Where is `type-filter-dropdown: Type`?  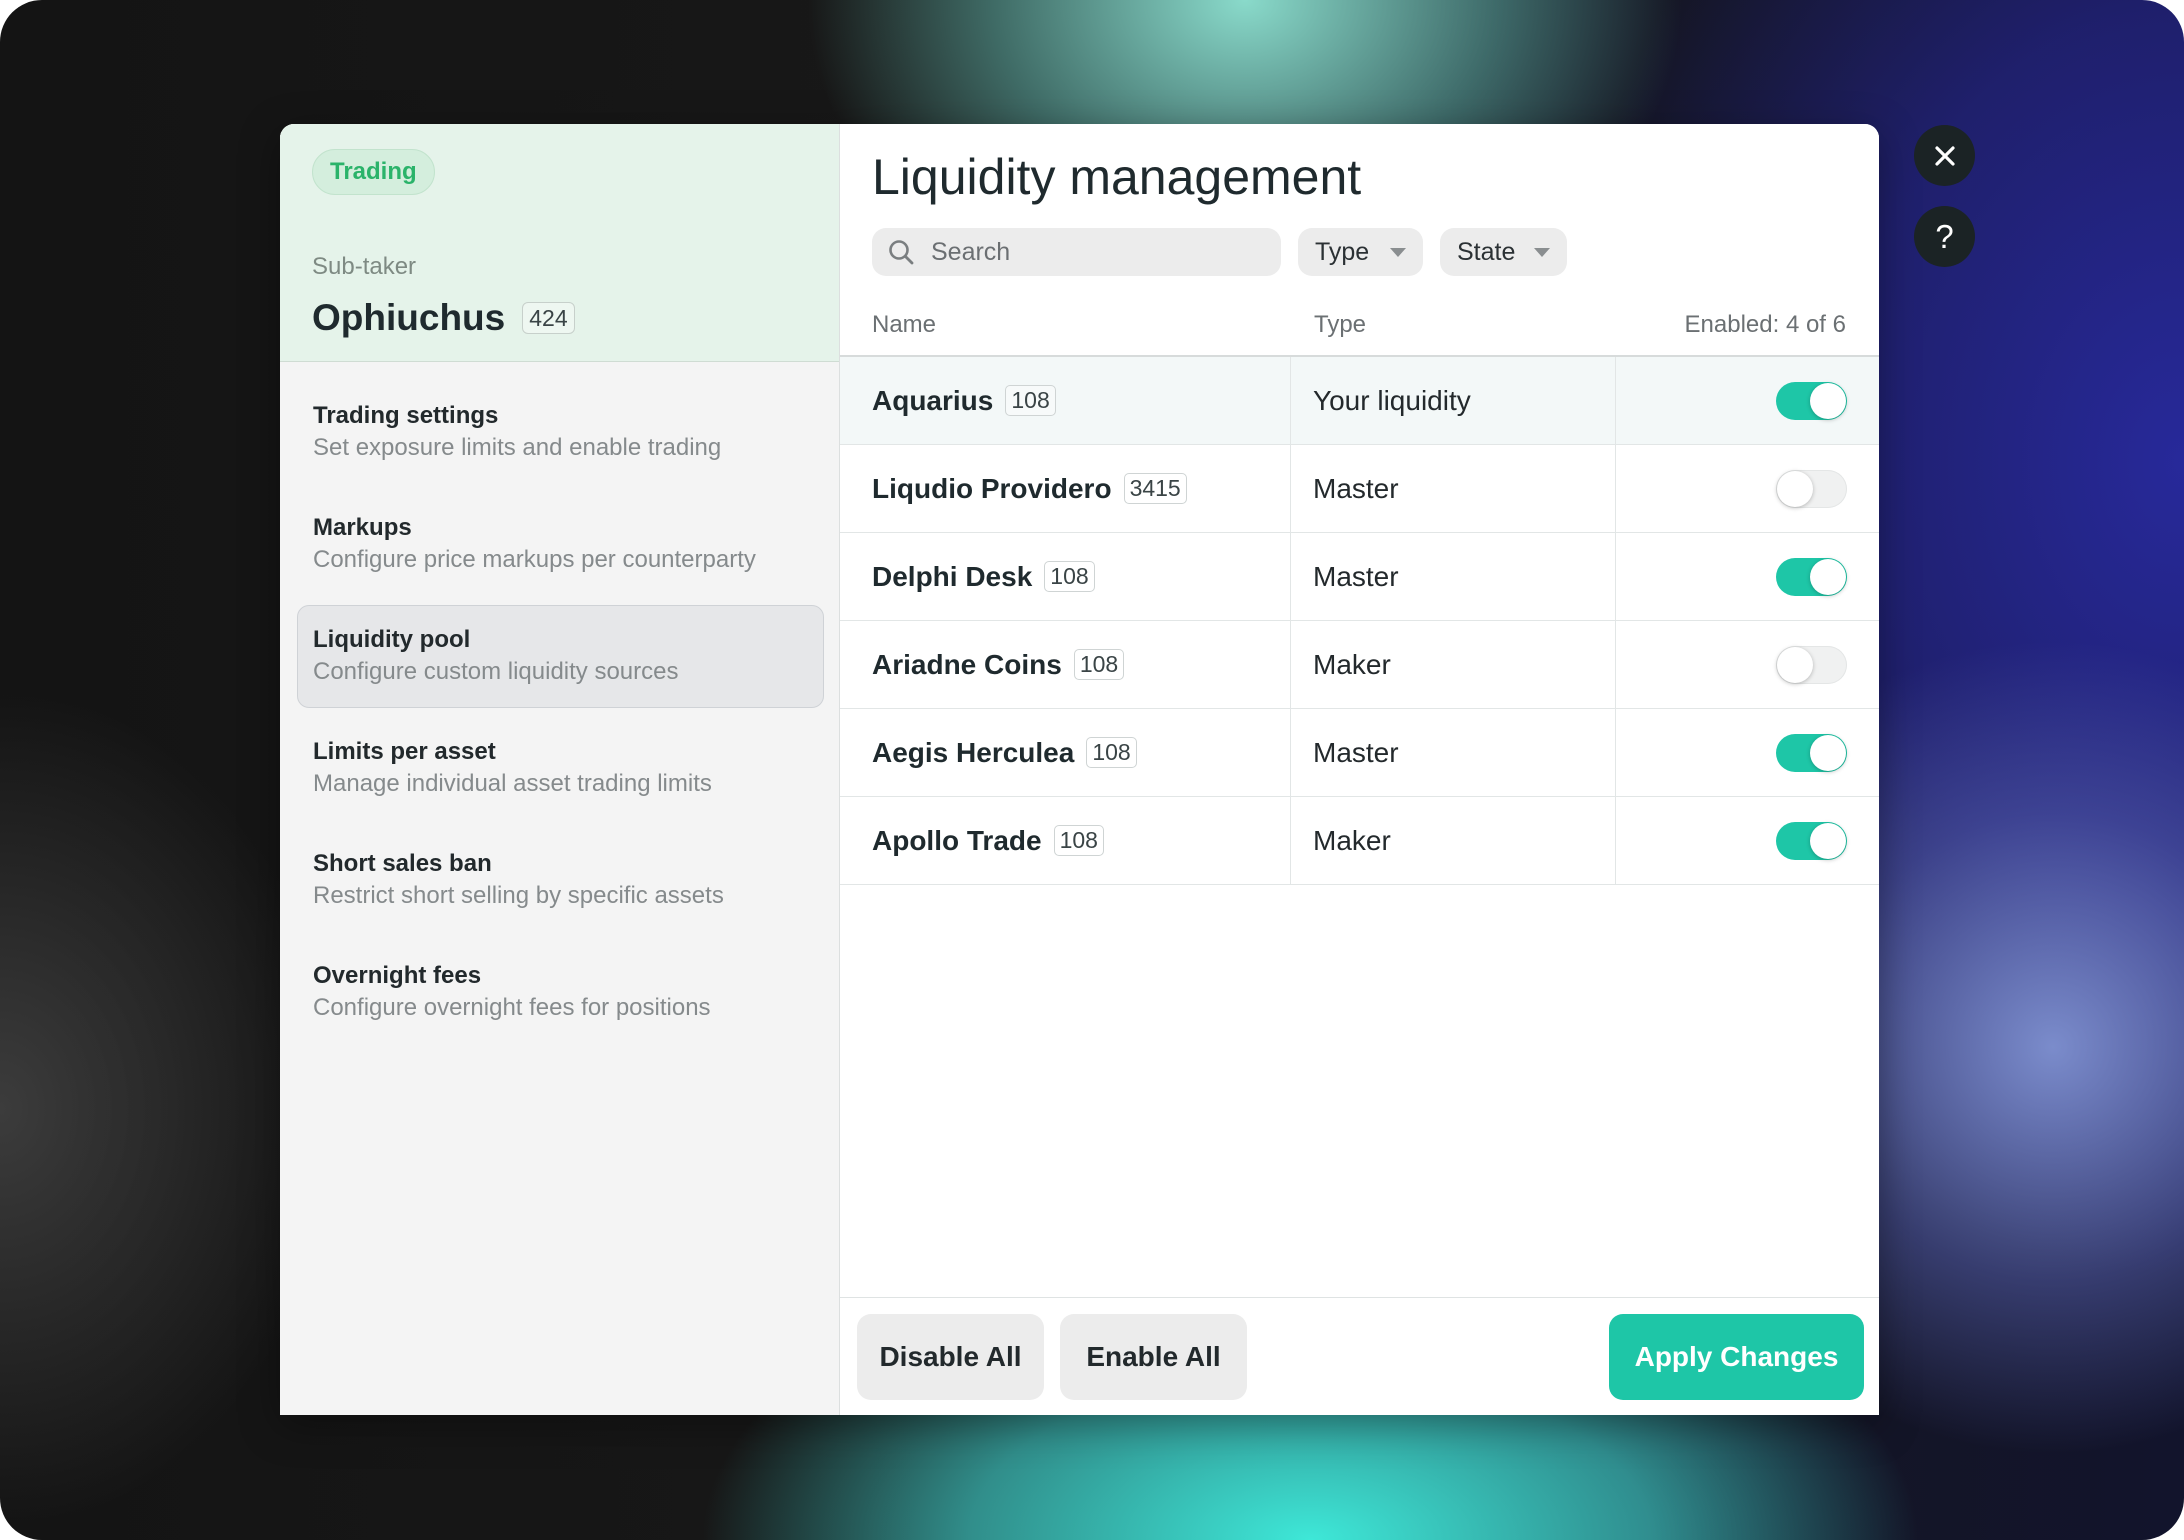 type-filter-dropdown: Type is located at coordinates (1360, 252).